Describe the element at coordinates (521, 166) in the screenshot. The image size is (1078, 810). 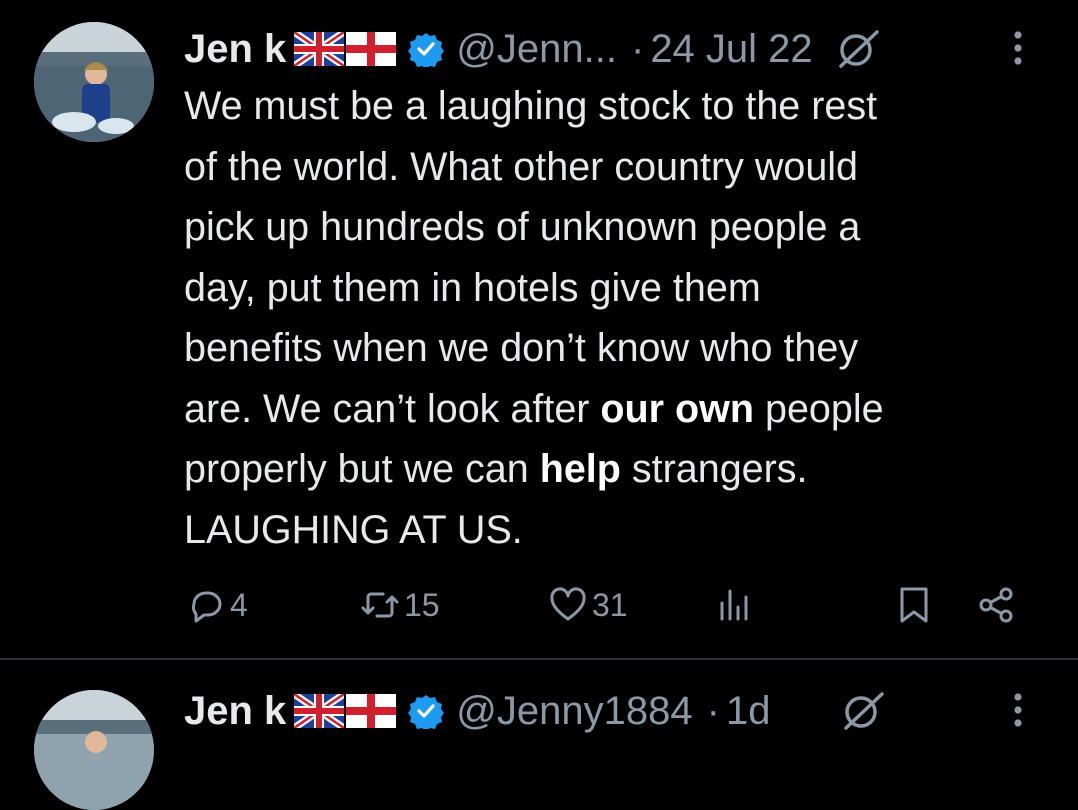
I see `tweet-line: of the world. What other country would` at that location.